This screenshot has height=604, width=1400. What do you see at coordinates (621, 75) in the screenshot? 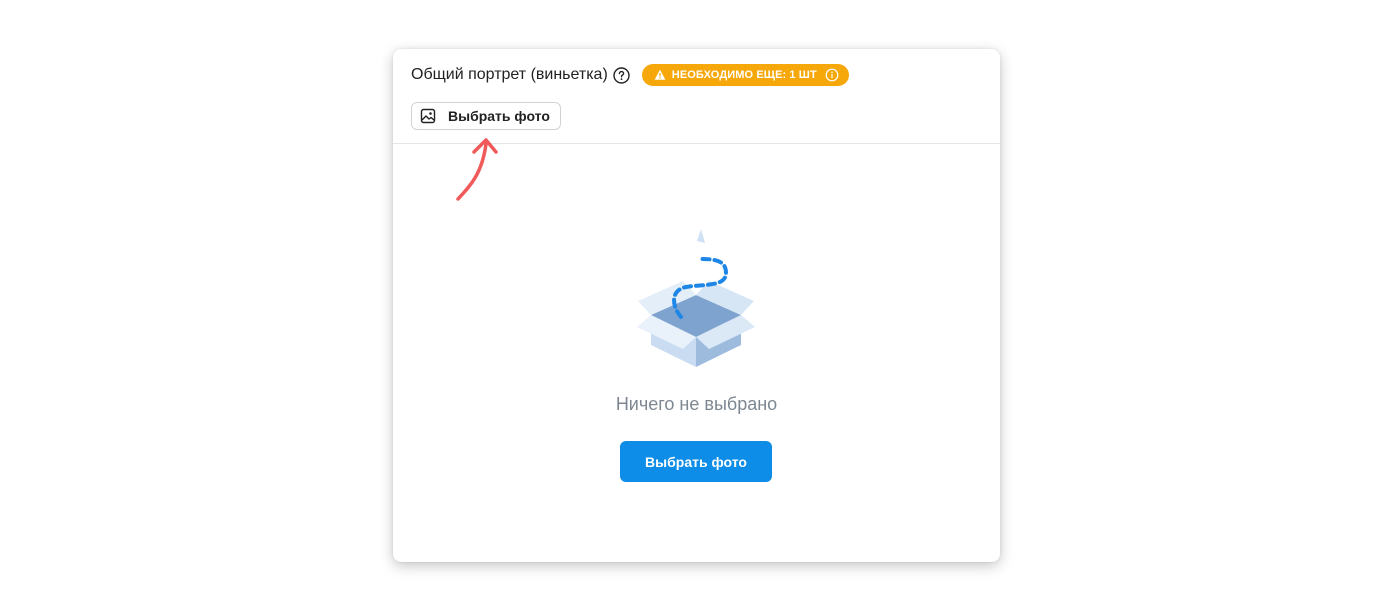
I see `question-circle-icon` at bounding box center [621, 75].